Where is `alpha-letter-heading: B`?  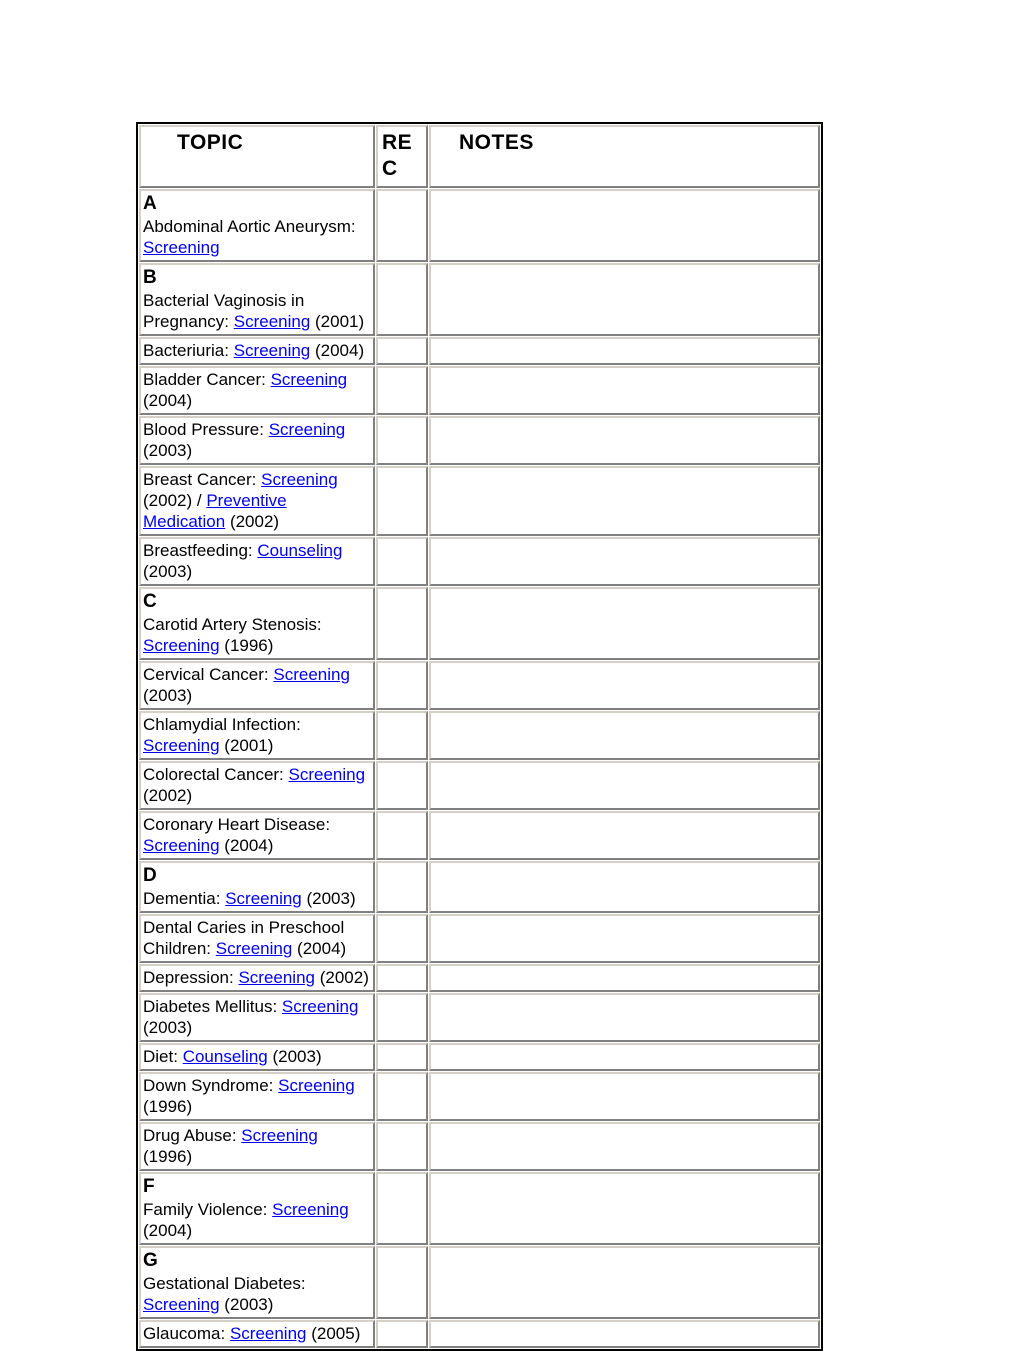
alpha-letter-heading: B is located at coordinates (150, 277).